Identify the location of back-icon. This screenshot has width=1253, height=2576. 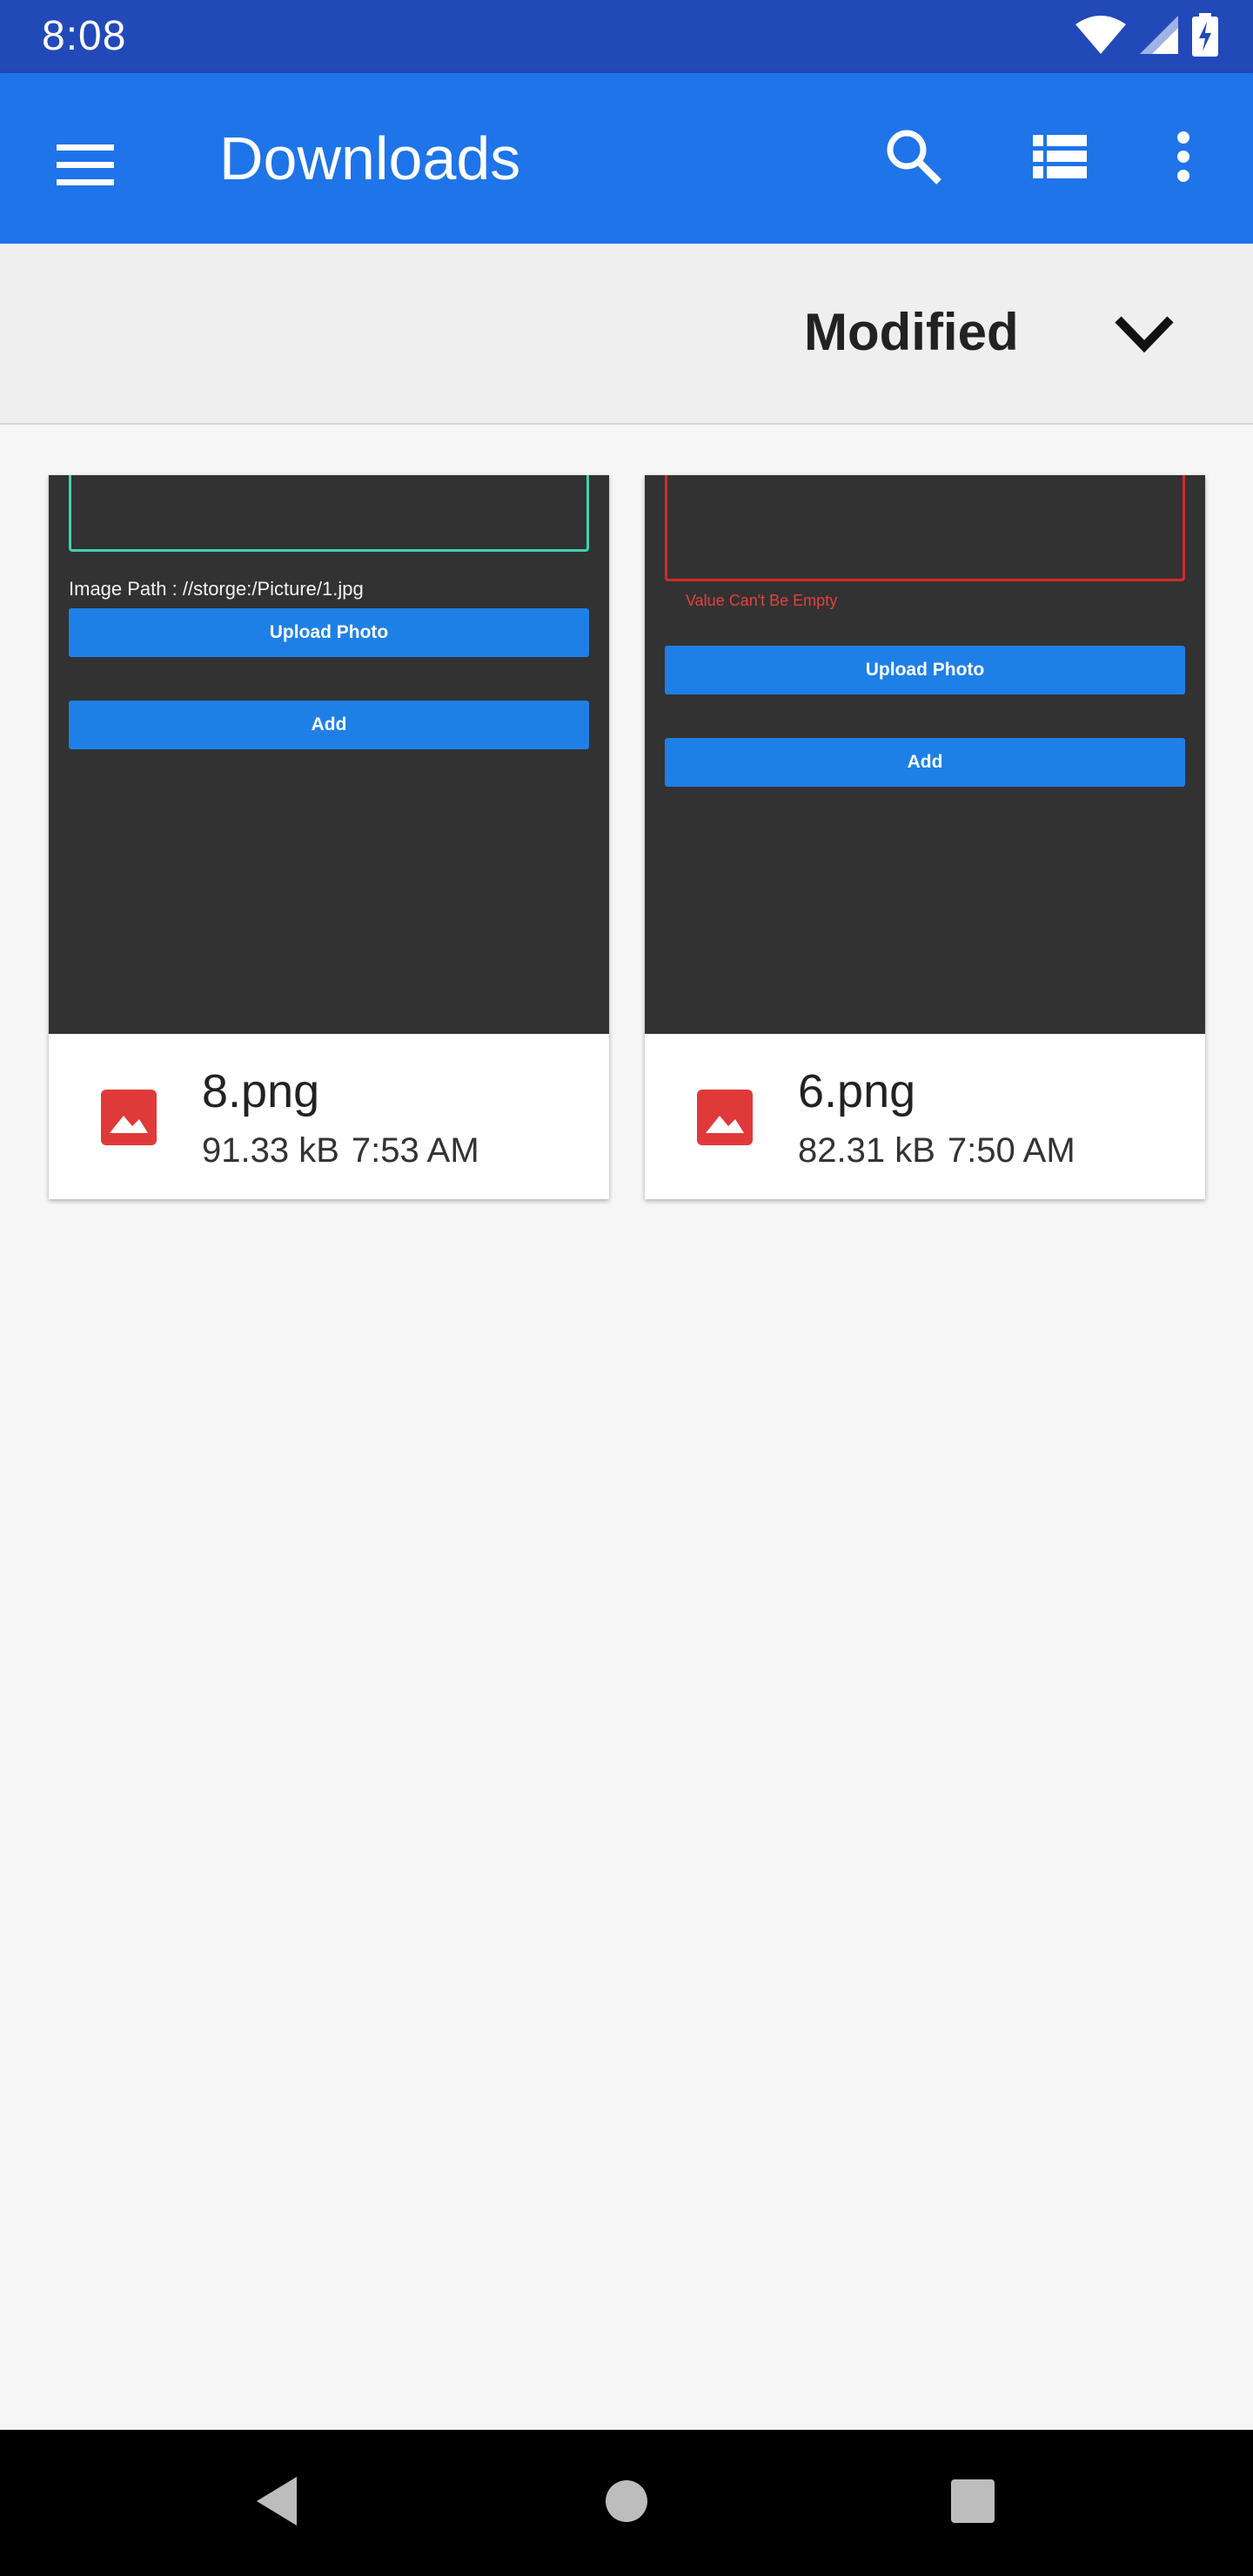
(276, 2504).